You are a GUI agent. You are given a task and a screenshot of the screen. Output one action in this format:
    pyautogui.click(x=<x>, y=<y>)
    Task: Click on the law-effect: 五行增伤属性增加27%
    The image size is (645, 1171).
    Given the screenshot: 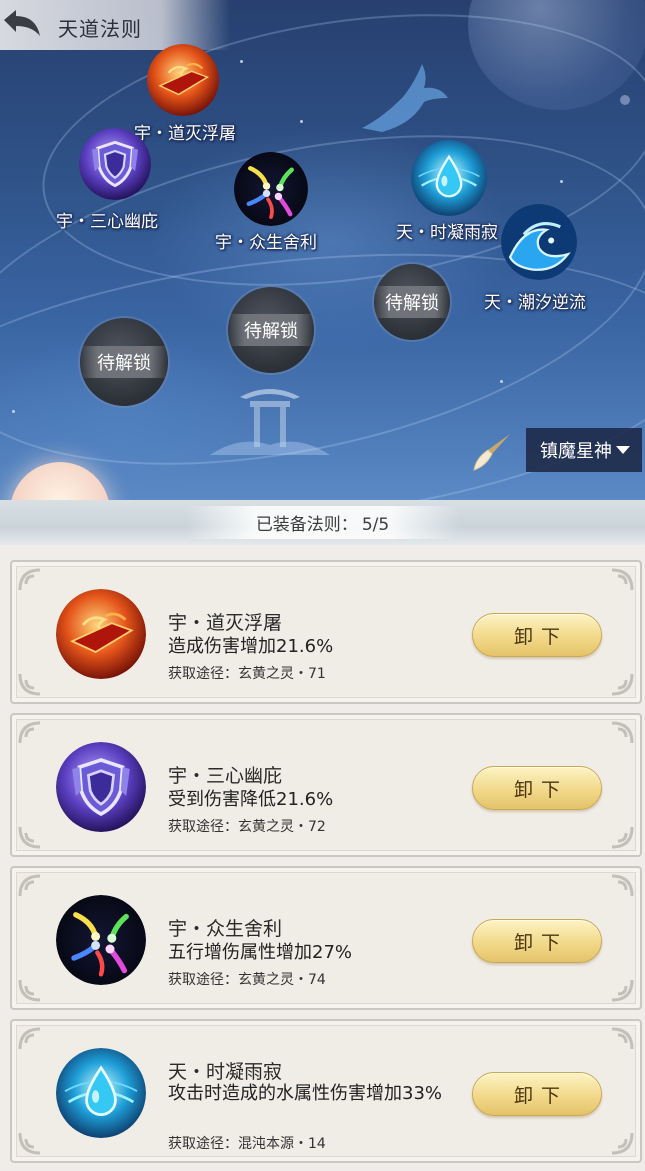 What is the action you would take?
    pyautogui.click(x=260, y=952)
    